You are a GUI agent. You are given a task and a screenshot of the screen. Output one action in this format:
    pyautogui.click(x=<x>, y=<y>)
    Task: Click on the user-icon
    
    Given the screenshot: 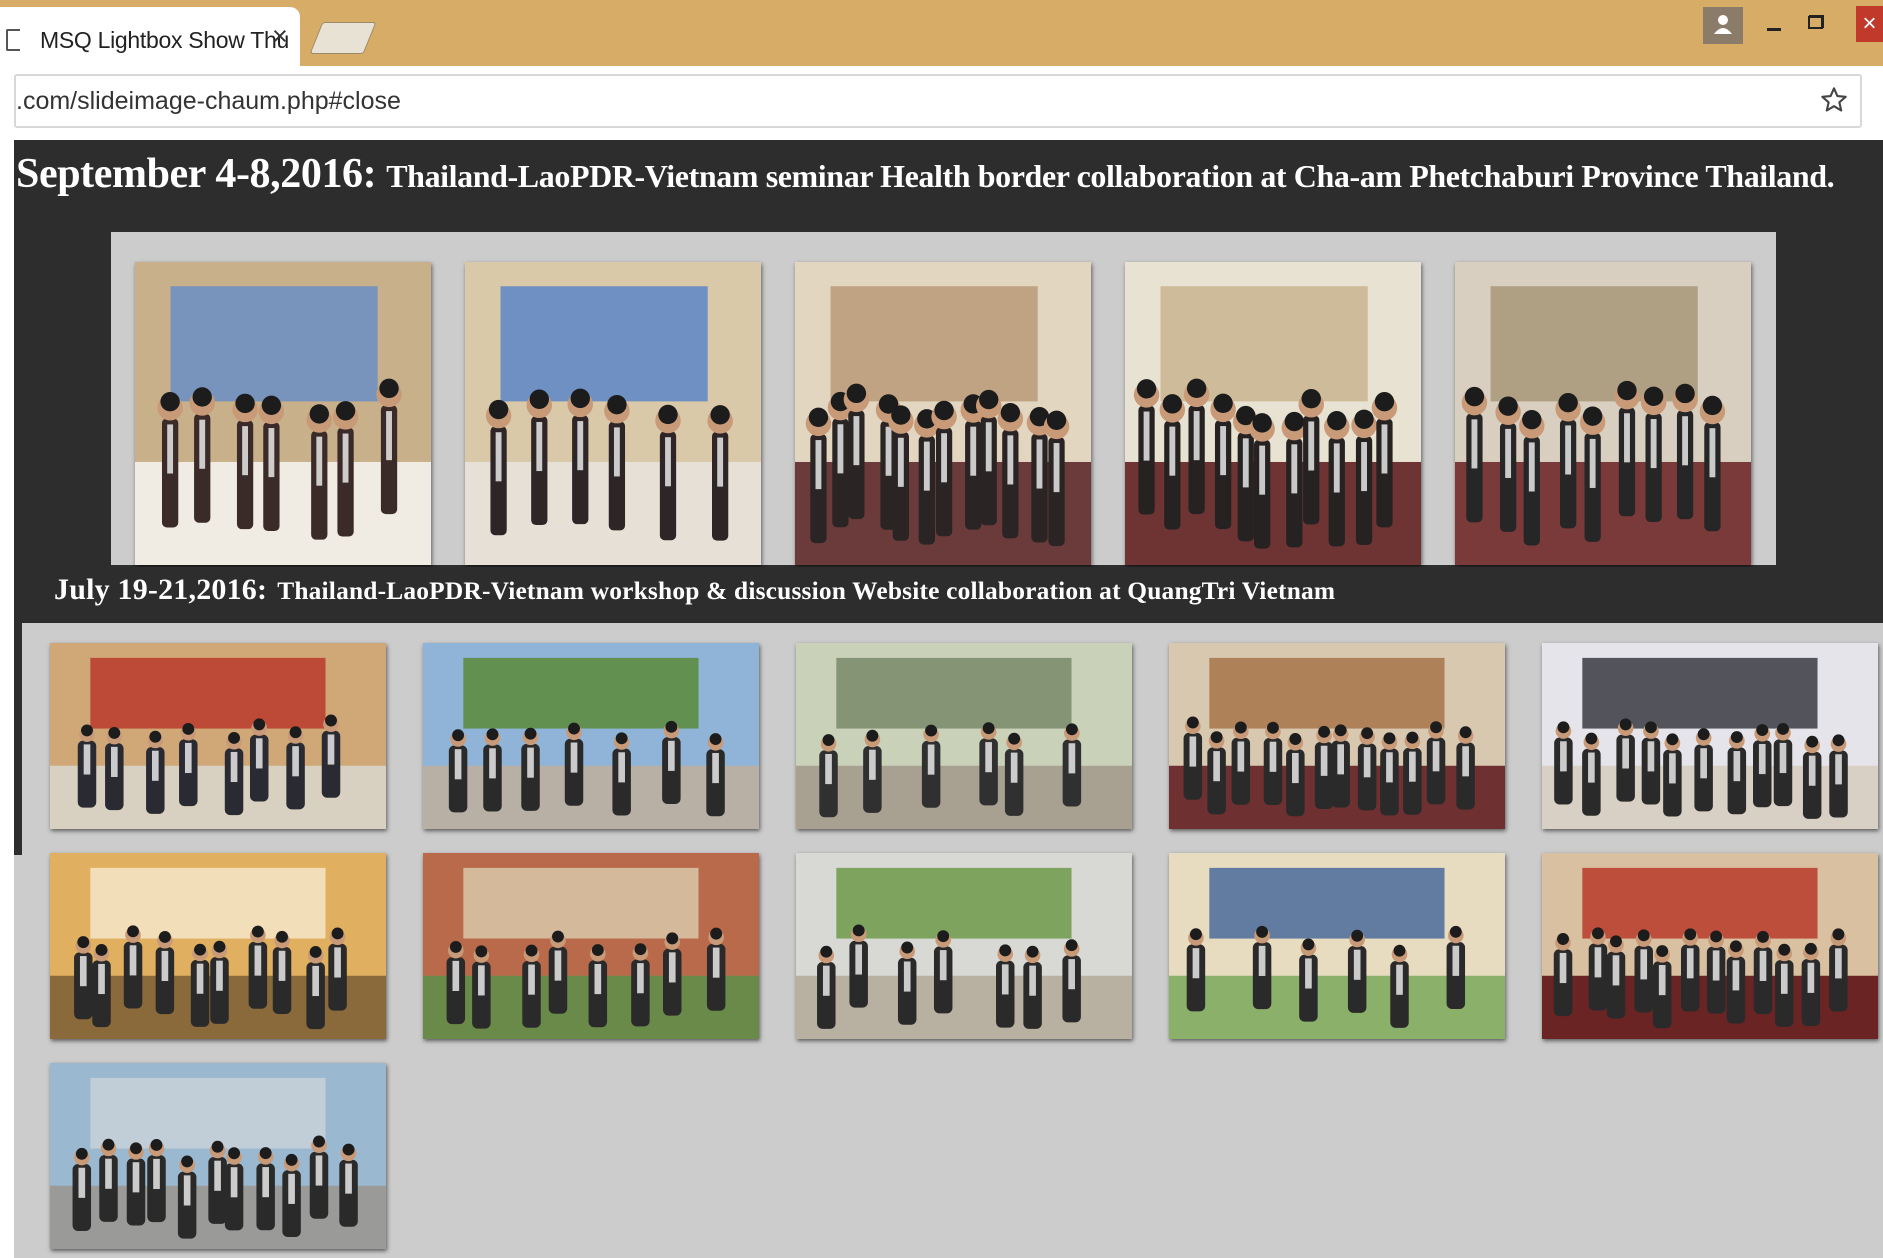 What is the action you would take?
    pyautogui.click(x=1723, y=24)
    